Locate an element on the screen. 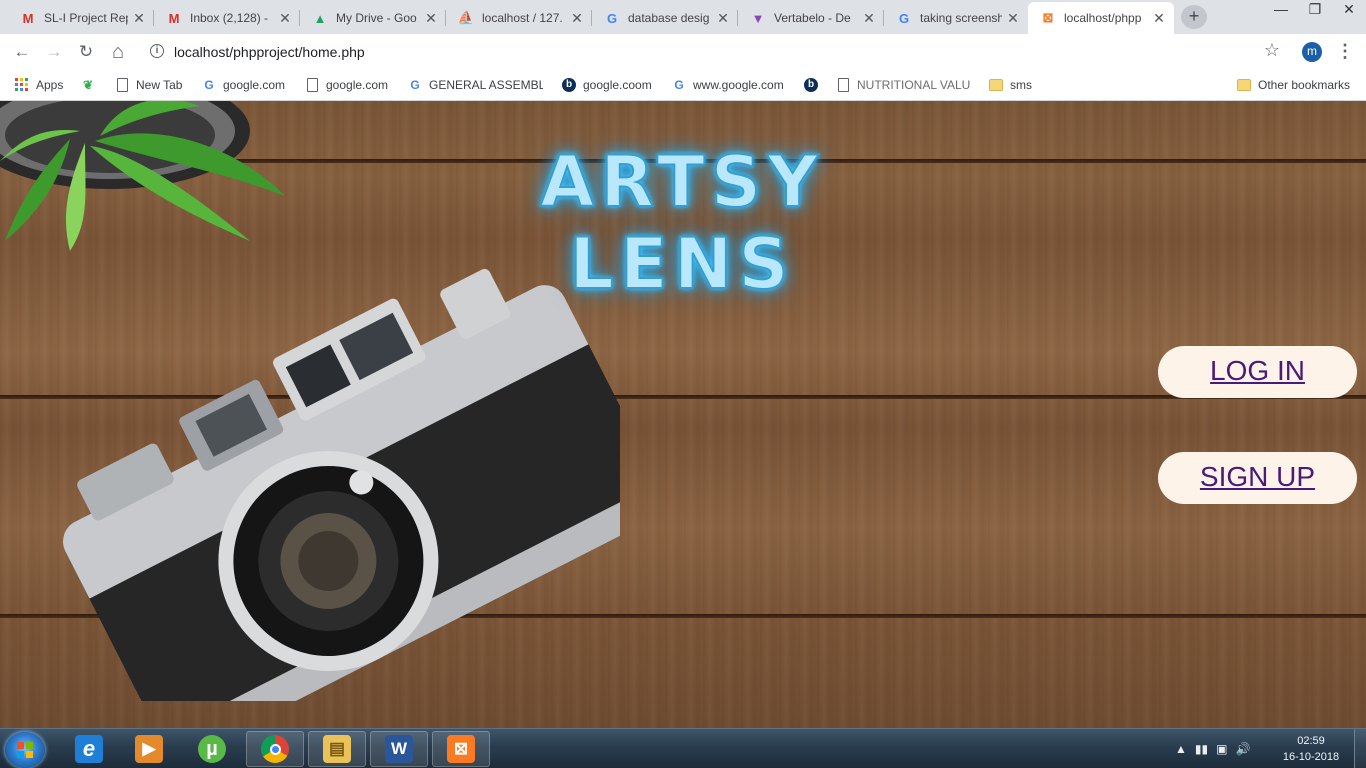  close-window-button: ✕ is located at coordinates (1349, 10).